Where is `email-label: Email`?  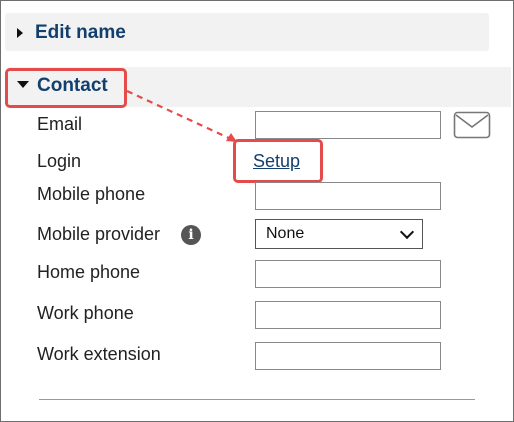
email-label: Email is located at coordinates (60, 124).